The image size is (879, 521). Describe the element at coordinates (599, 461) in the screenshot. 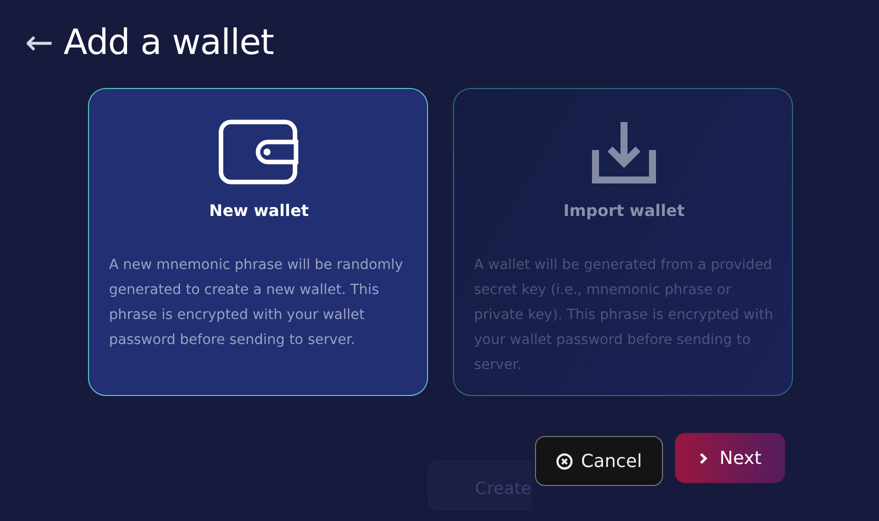

I see `cancel-button: Cancel` at that location.